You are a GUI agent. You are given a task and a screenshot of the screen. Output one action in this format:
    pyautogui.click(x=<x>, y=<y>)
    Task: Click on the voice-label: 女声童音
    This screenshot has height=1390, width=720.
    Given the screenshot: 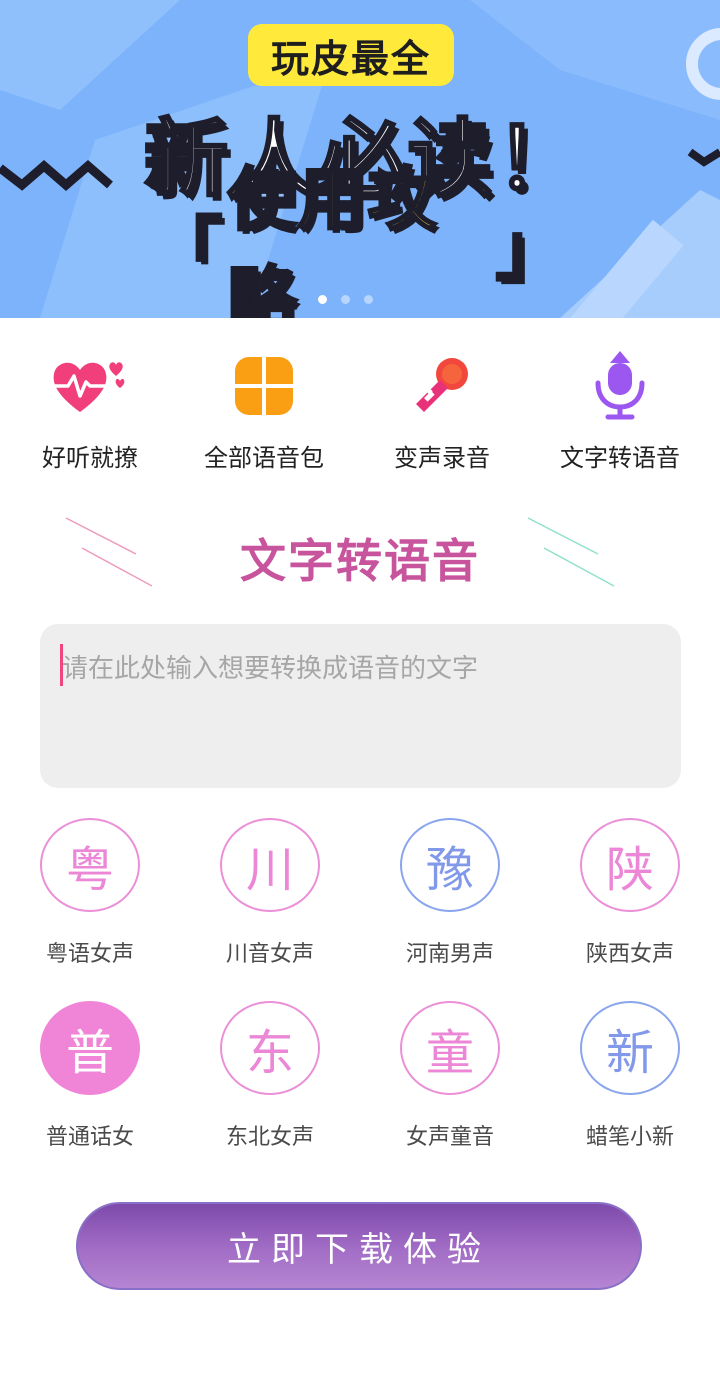 What is the action you would take?
    pyautogui.click(x=449, y=1137)
    